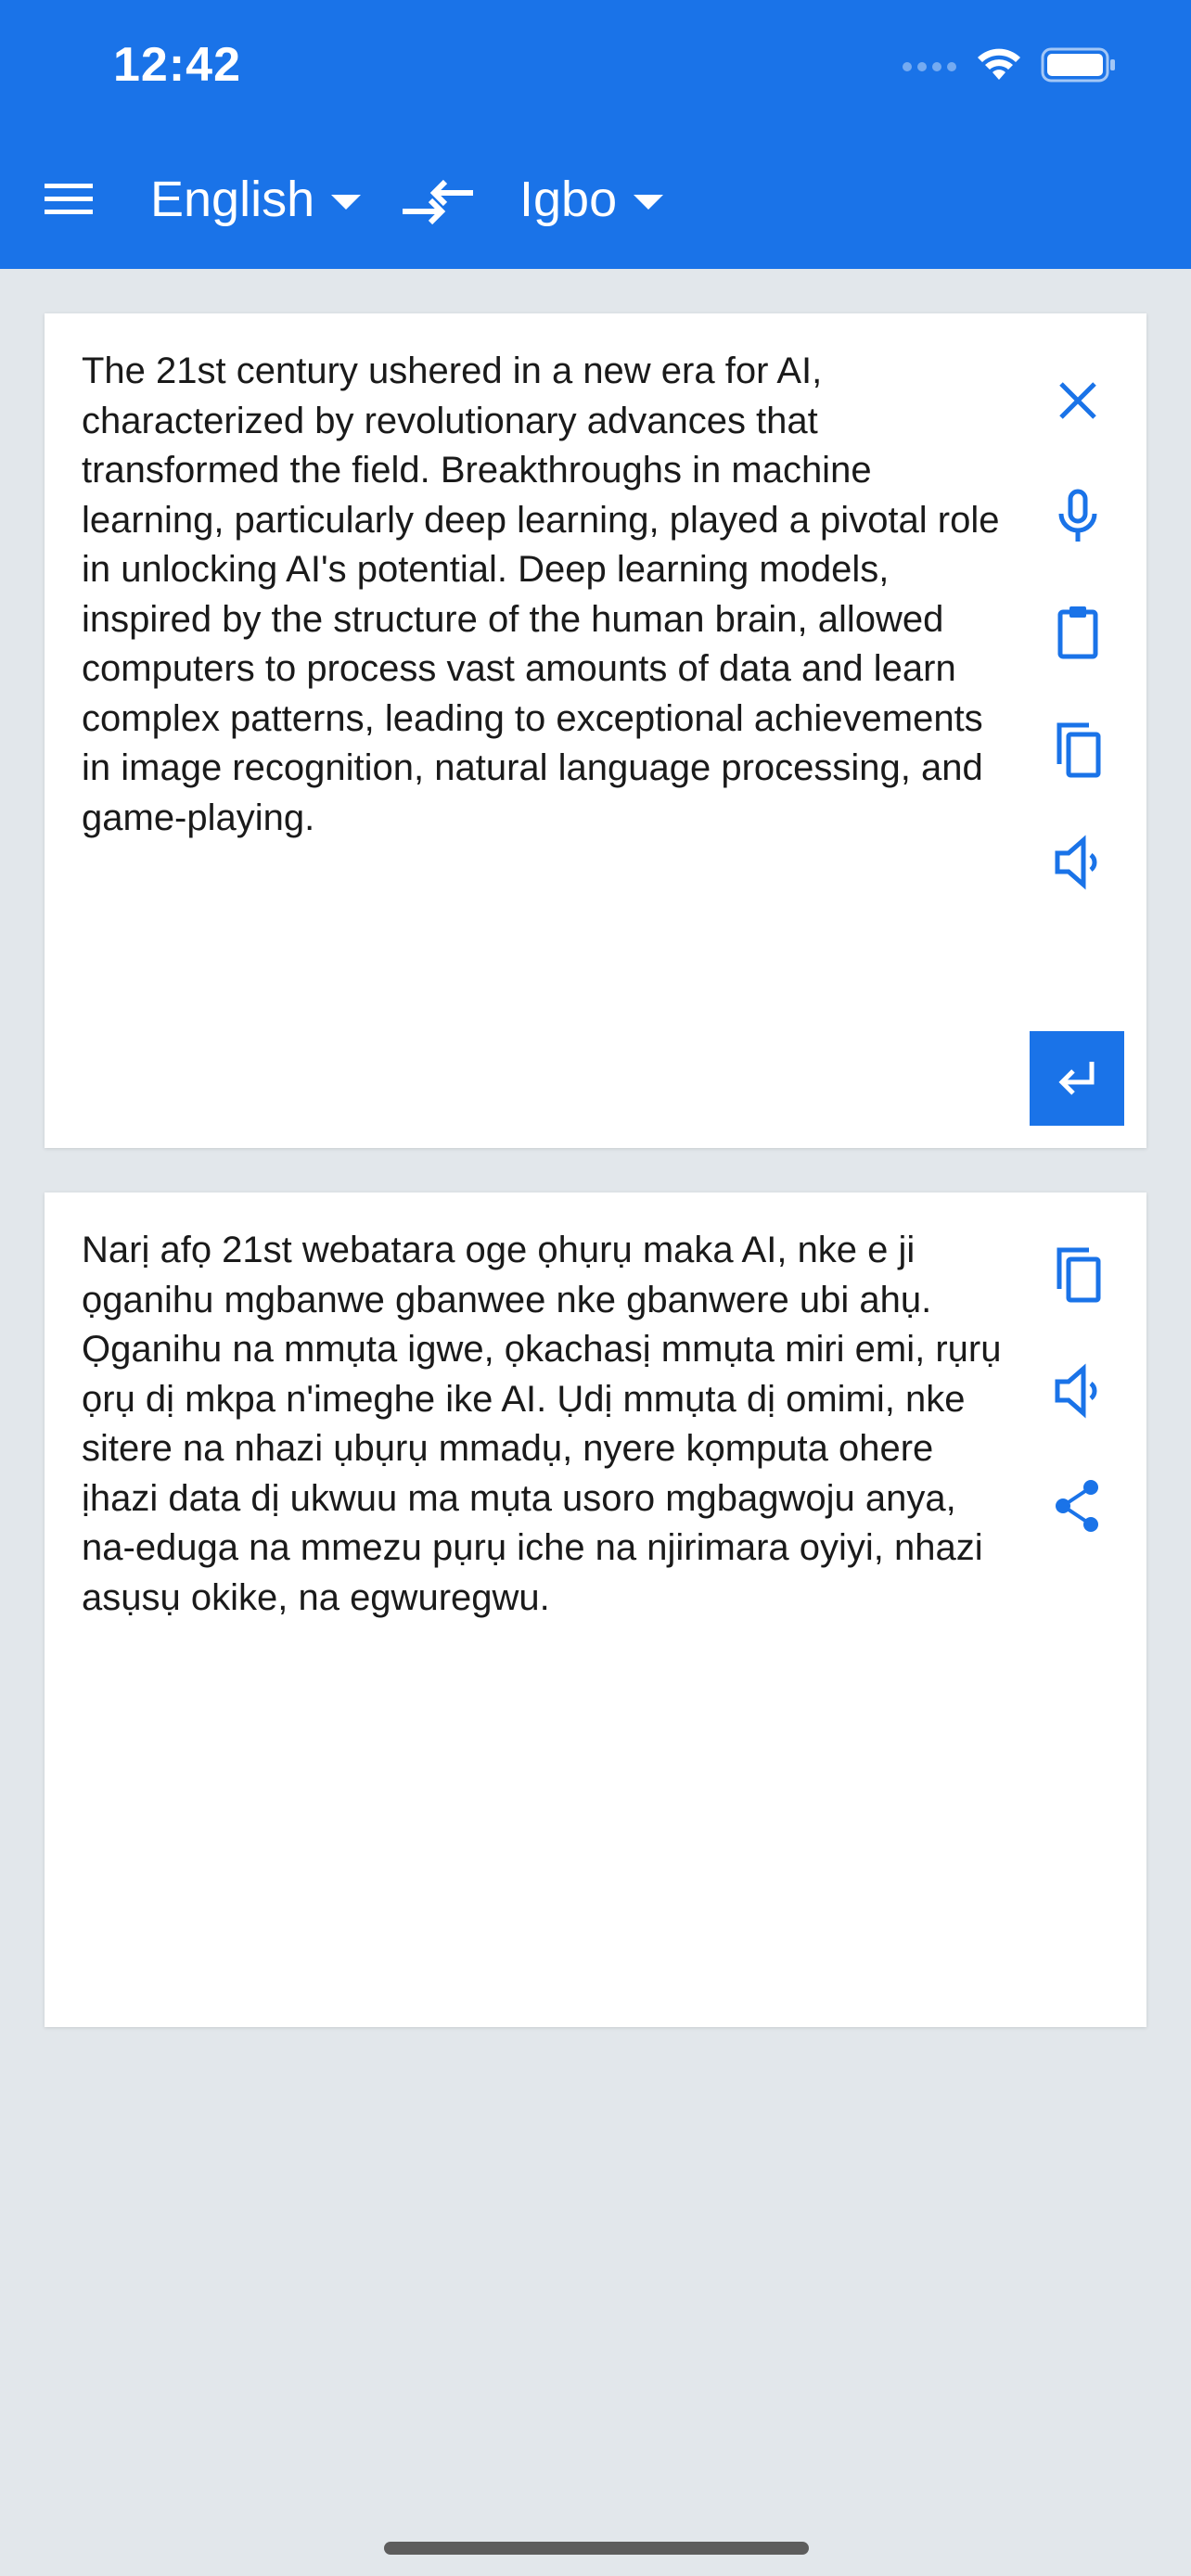  What do you see at coordinates (69, 199) in the screenshot?
I see `hamburger-menu-icon` at bounding box center [69, 199].